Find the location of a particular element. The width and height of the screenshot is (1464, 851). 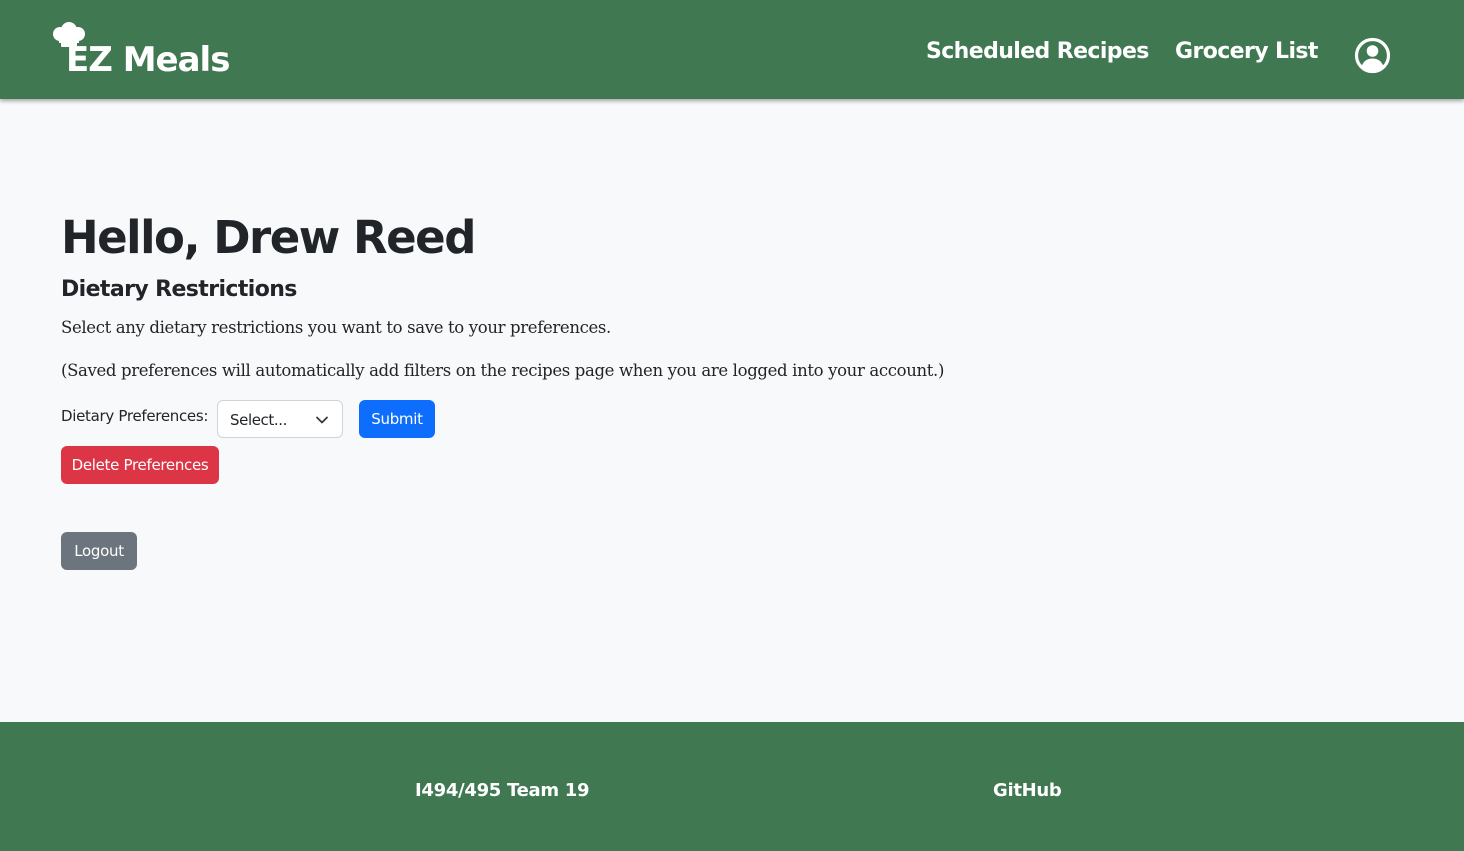

nav-grocery-list: Grocery List is located at coordinates (1246, 52).